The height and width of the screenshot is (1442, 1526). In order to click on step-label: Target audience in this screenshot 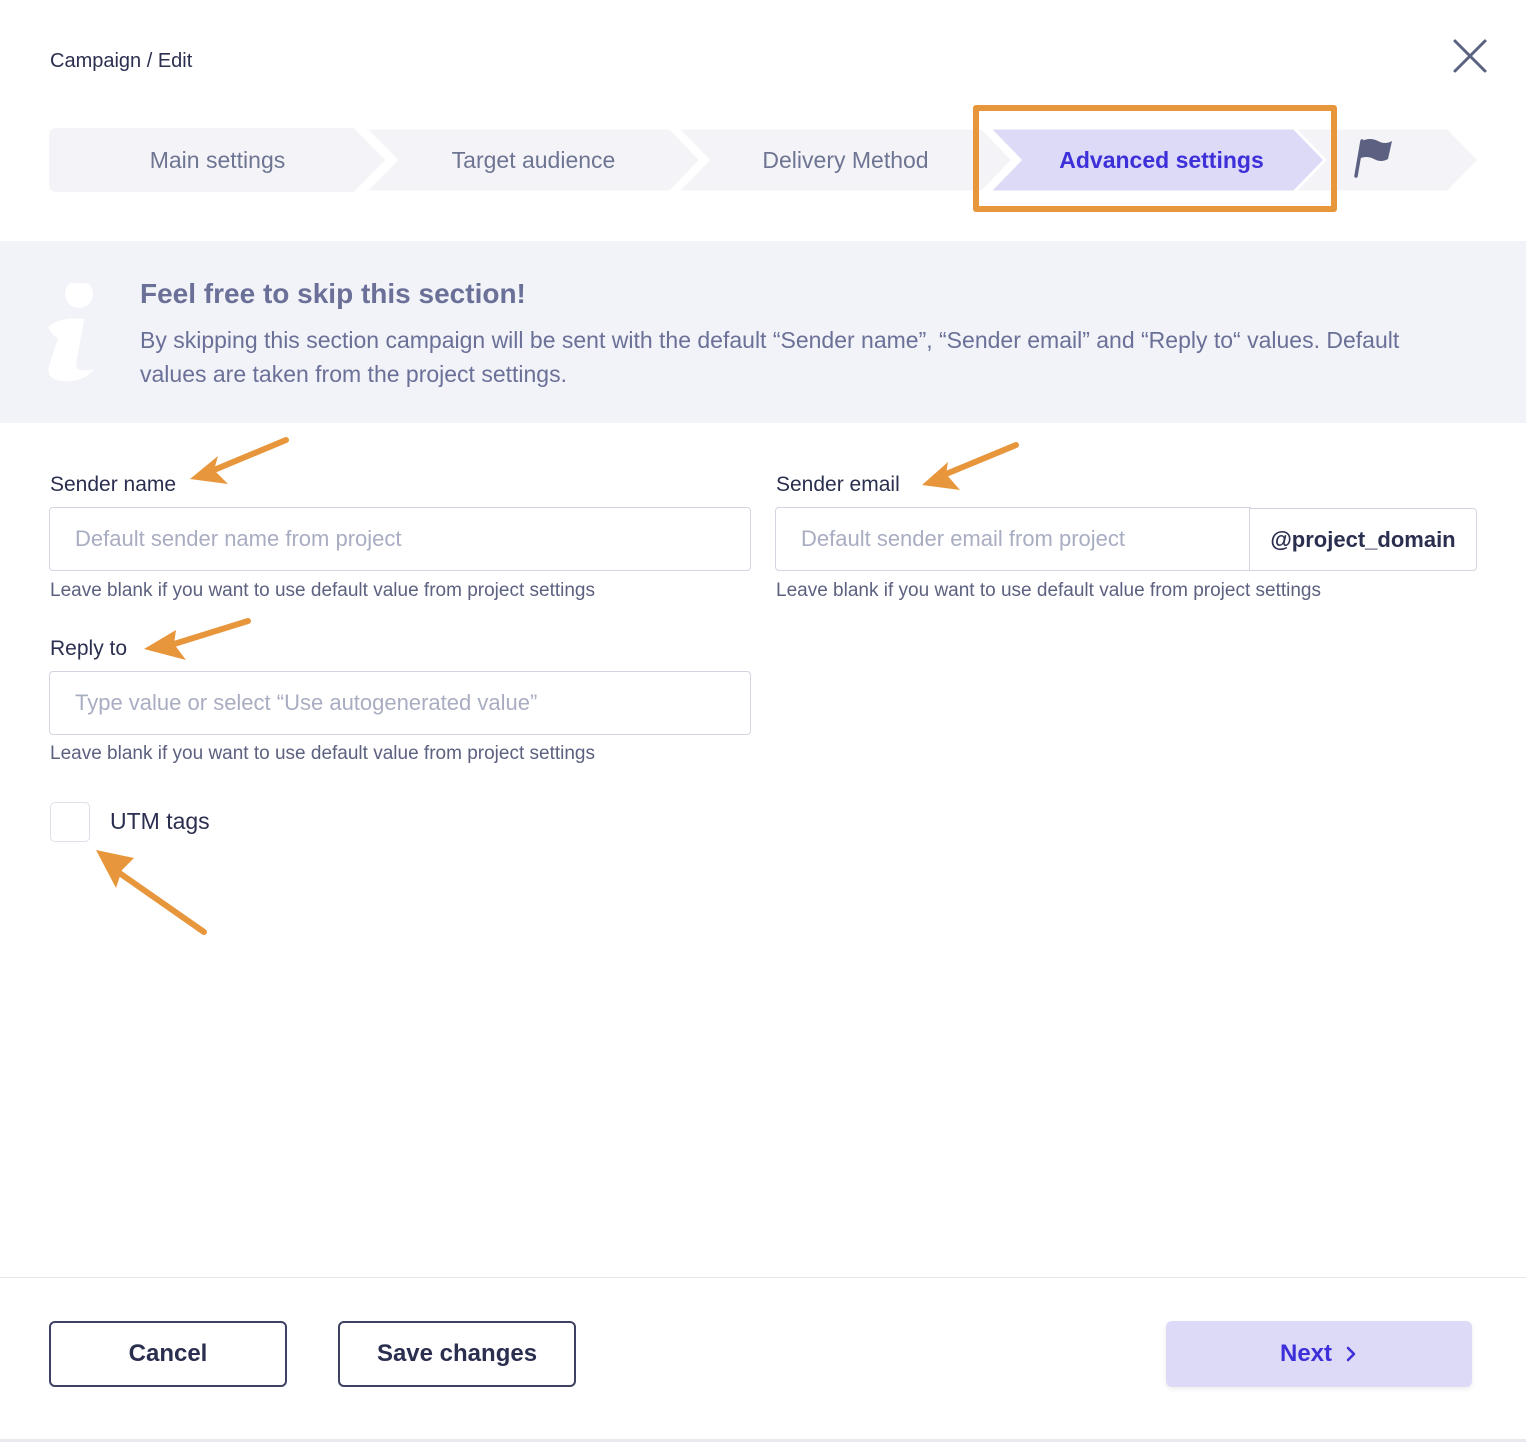, I will do `click(533, 159)`.